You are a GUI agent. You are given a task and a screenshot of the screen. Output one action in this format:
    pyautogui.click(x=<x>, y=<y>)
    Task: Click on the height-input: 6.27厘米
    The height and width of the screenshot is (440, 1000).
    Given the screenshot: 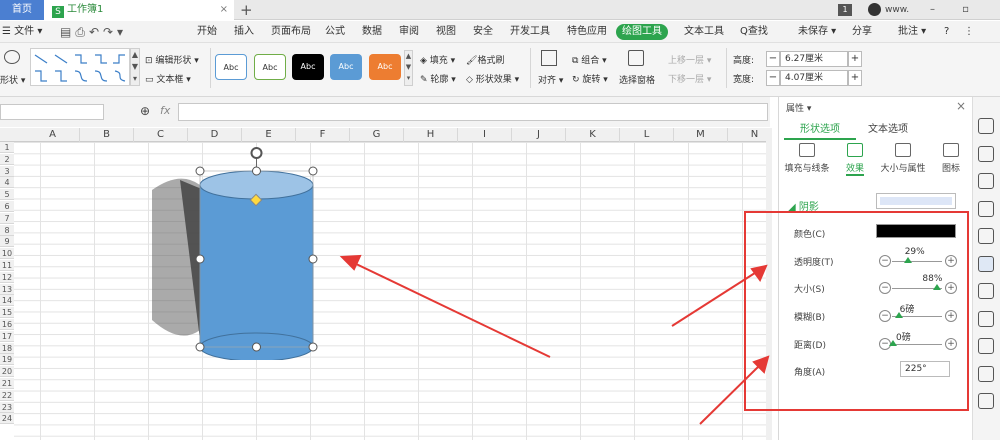 What is the action you would take?
    pyautogui.click(x=814, y=59)
    